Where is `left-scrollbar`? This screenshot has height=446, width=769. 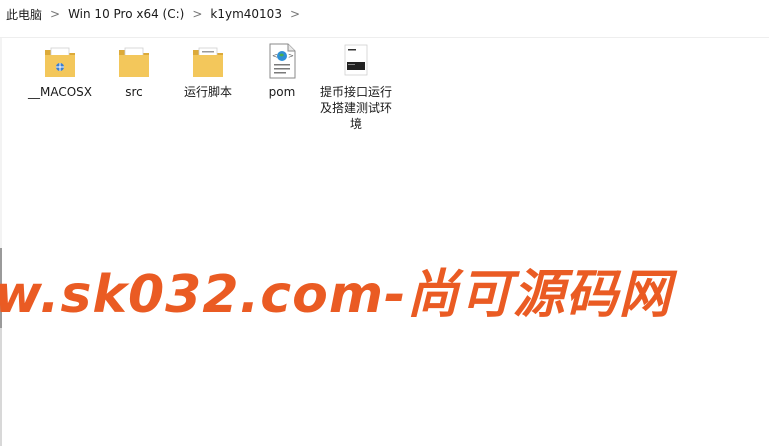
left-scrollbar is located at coordinates (1, 242).